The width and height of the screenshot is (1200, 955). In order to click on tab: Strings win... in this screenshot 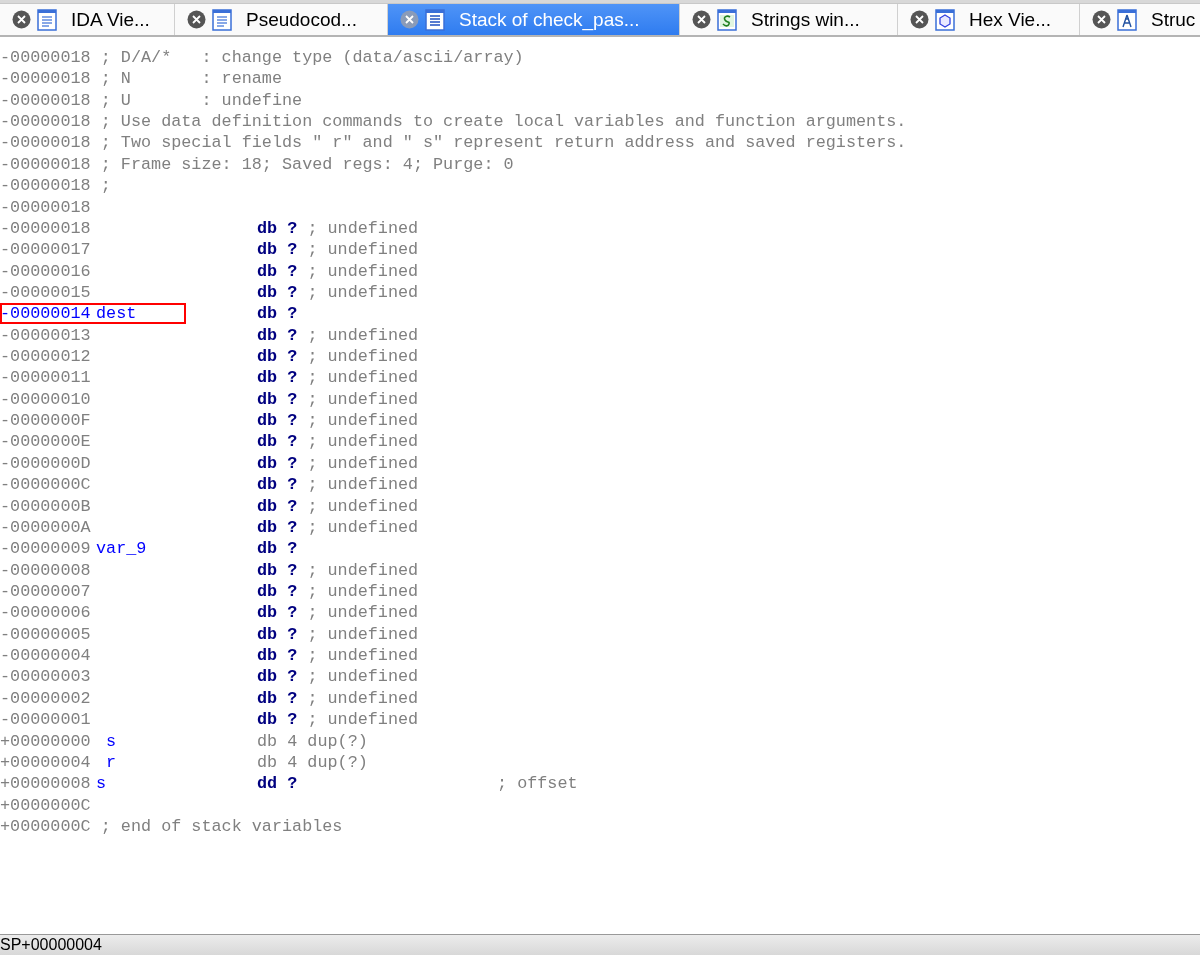, I will do `click(789, 19)`.